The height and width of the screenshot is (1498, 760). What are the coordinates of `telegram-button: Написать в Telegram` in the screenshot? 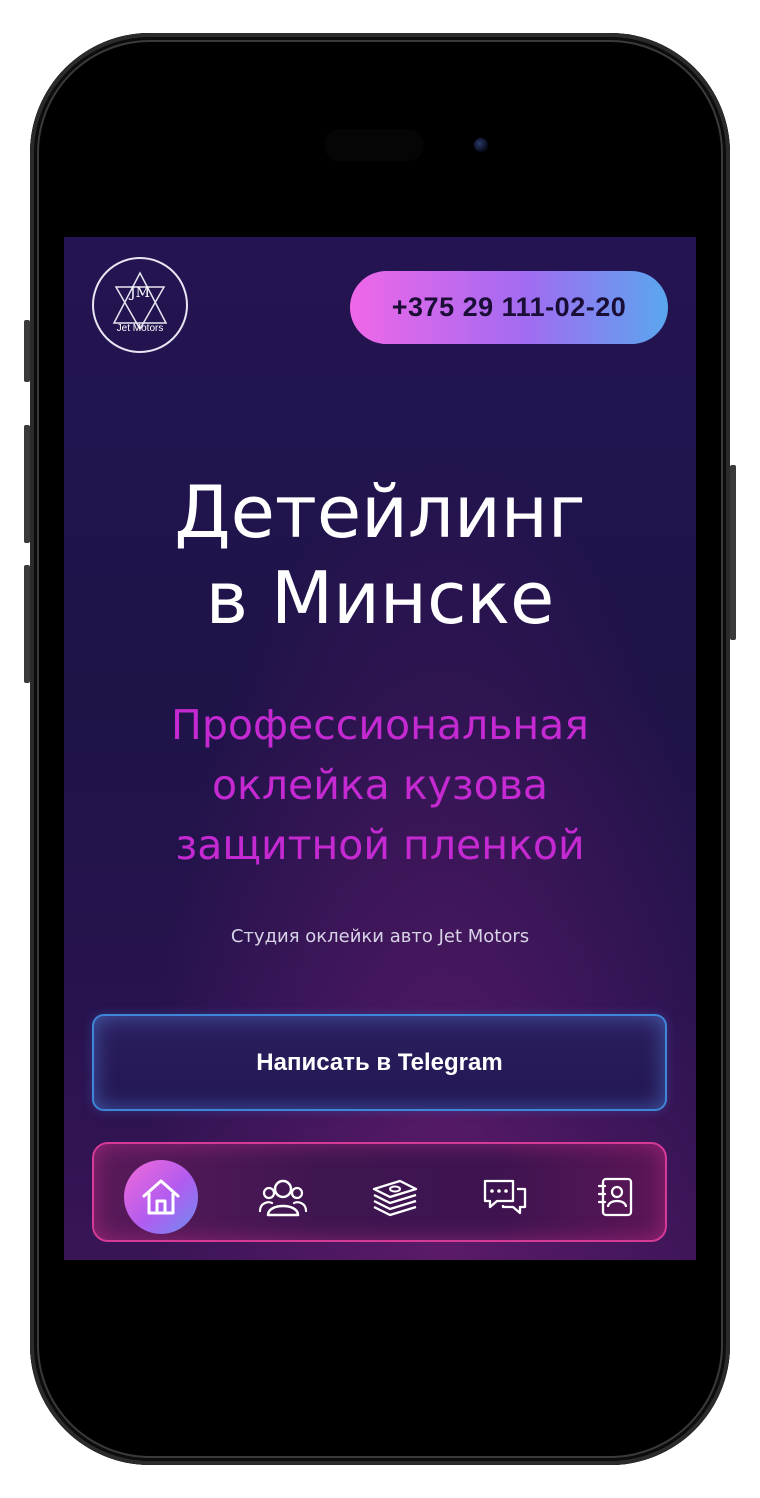 It's located at (379, 1062).